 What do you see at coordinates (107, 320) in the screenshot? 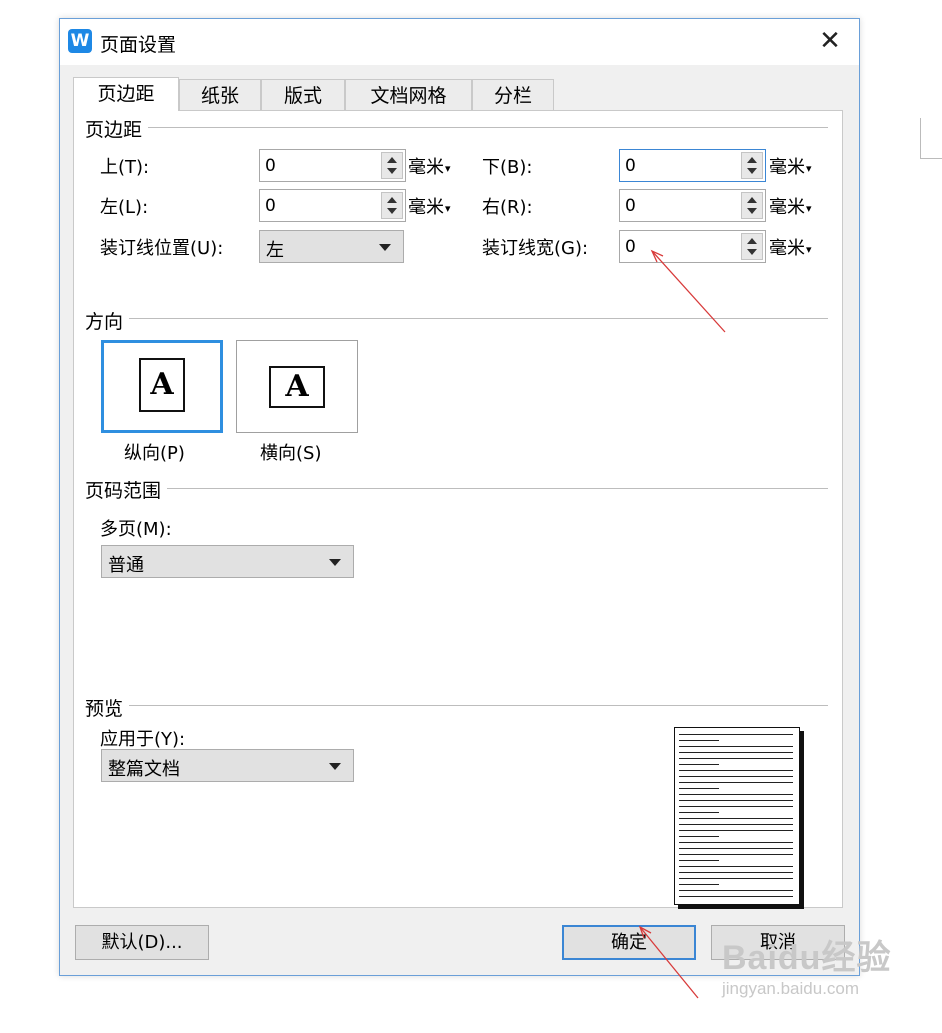
I see `section-title-orientation: 方向` at bounding box center [107, 320].